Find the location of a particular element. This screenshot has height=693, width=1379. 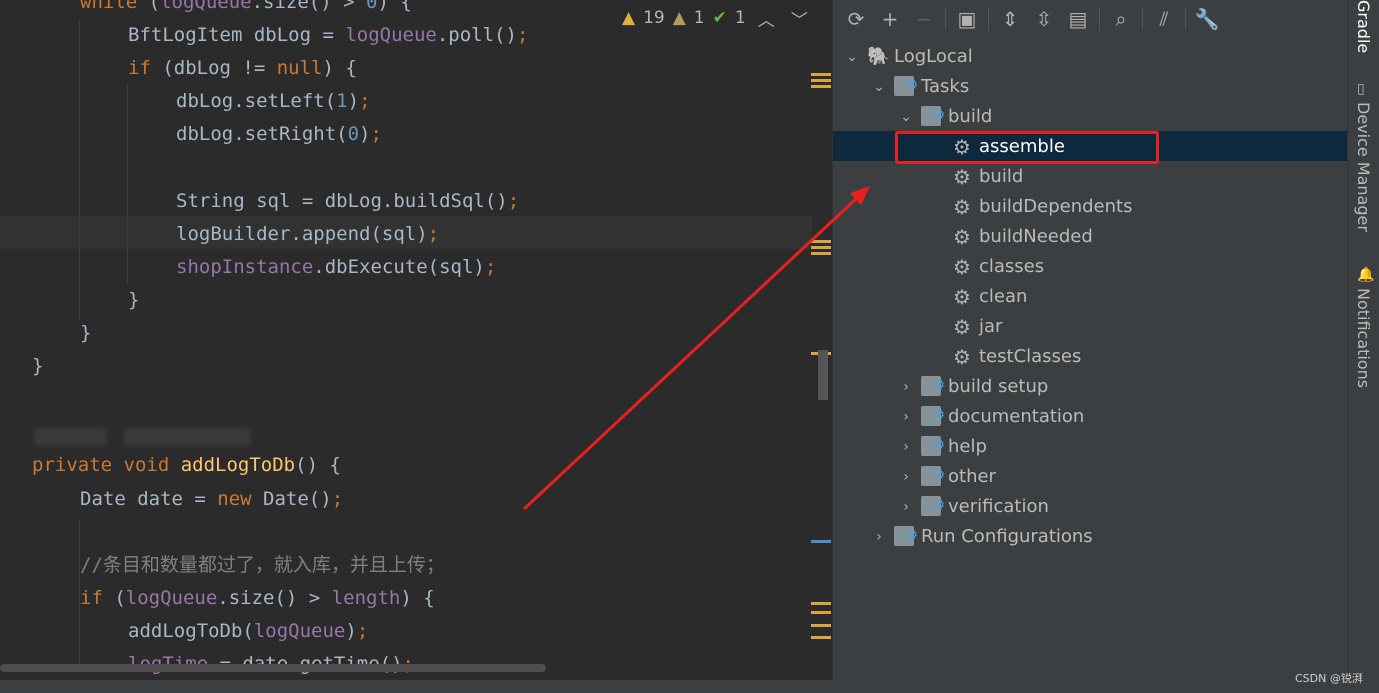

code-line: dbLog.setLeft(1); is located at coordinates (273, 101).